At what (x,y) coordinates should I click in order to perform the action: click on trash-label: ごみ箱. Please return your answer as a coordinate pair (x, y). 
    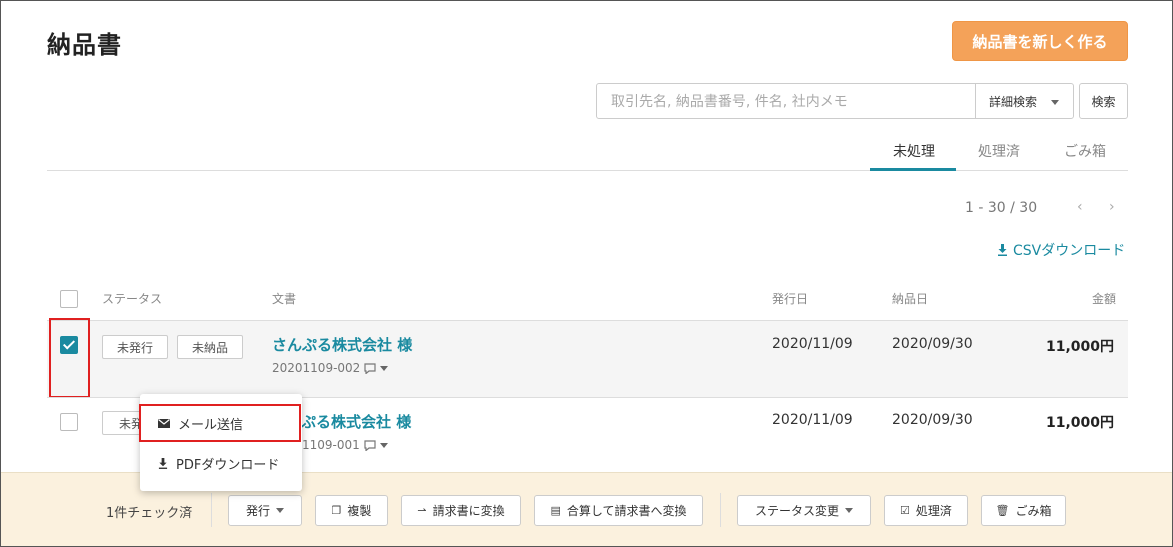
    Looking at the image, I should click on (1033, 511).